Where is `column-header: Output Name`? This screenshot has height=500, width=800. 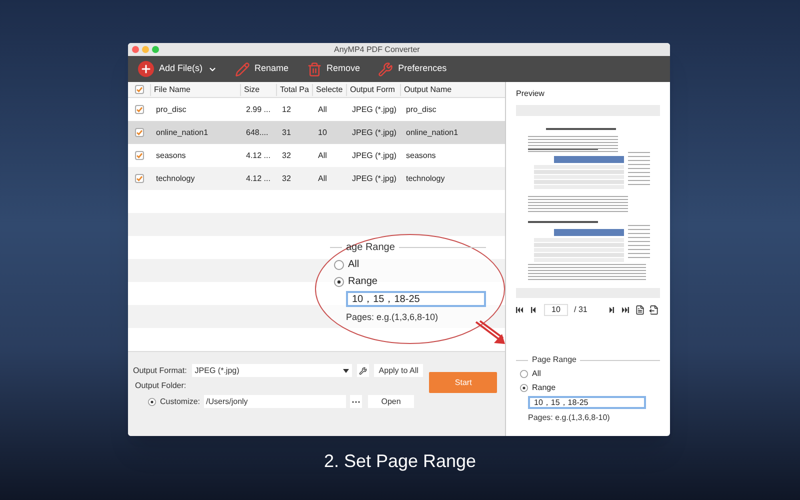
column-header: Output Name is located at coordinates (452, 90).